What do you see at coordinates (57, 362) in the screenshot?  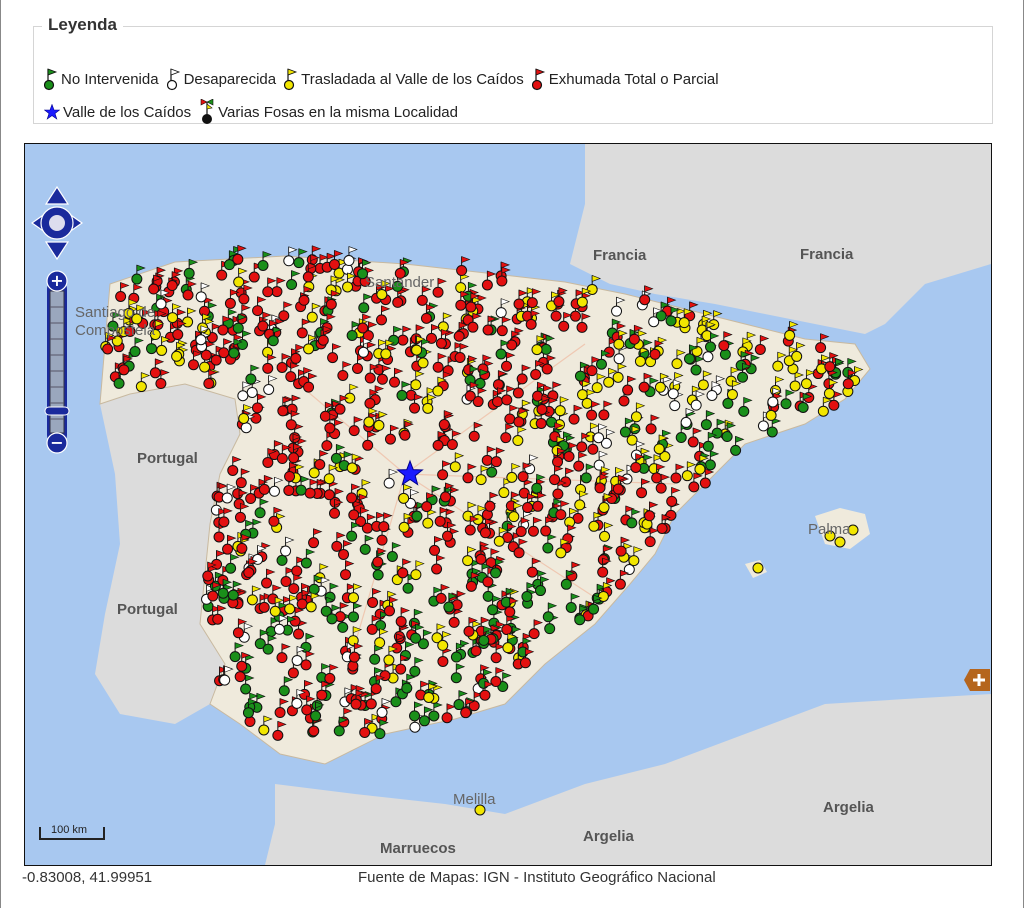 I see `zoom-control: + −` at bounding box center [57, 362].